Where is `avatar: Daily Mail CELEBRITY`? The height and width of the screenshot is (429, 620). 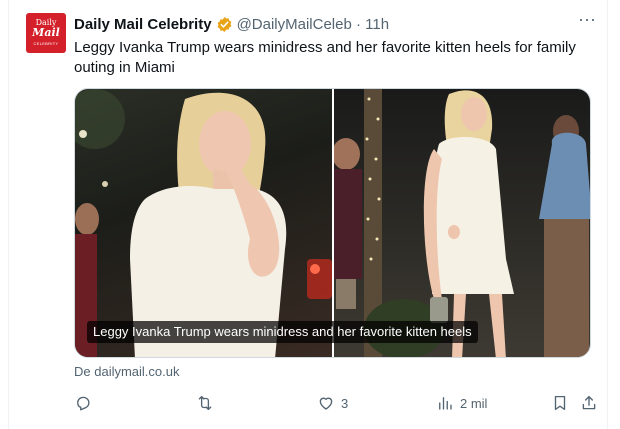
avatar: Daily Mail CELEBRITY is located at coordinates (46, 33).